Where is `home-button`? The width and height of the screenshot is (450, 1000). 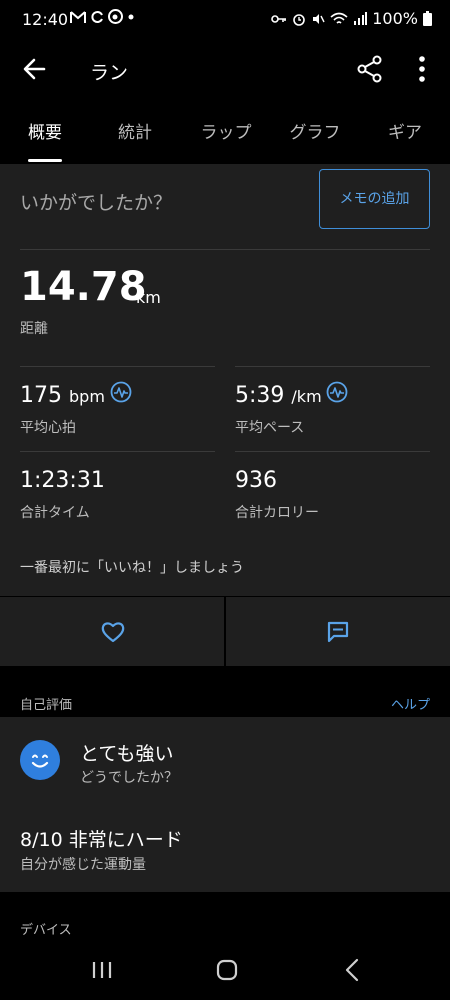 home-button is located at coordinates (227, 970).